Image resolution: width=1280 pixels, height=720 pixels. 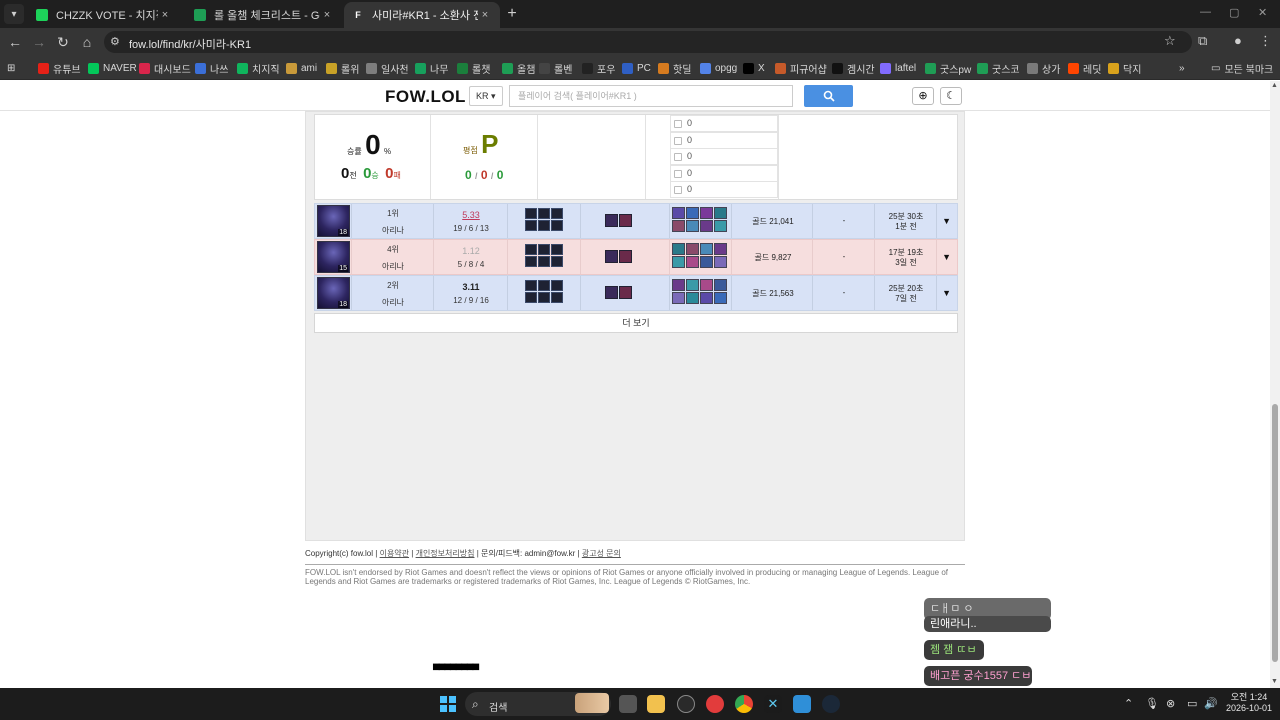 I want to click on bookmark-item: PC, so click(x=636, y=68).